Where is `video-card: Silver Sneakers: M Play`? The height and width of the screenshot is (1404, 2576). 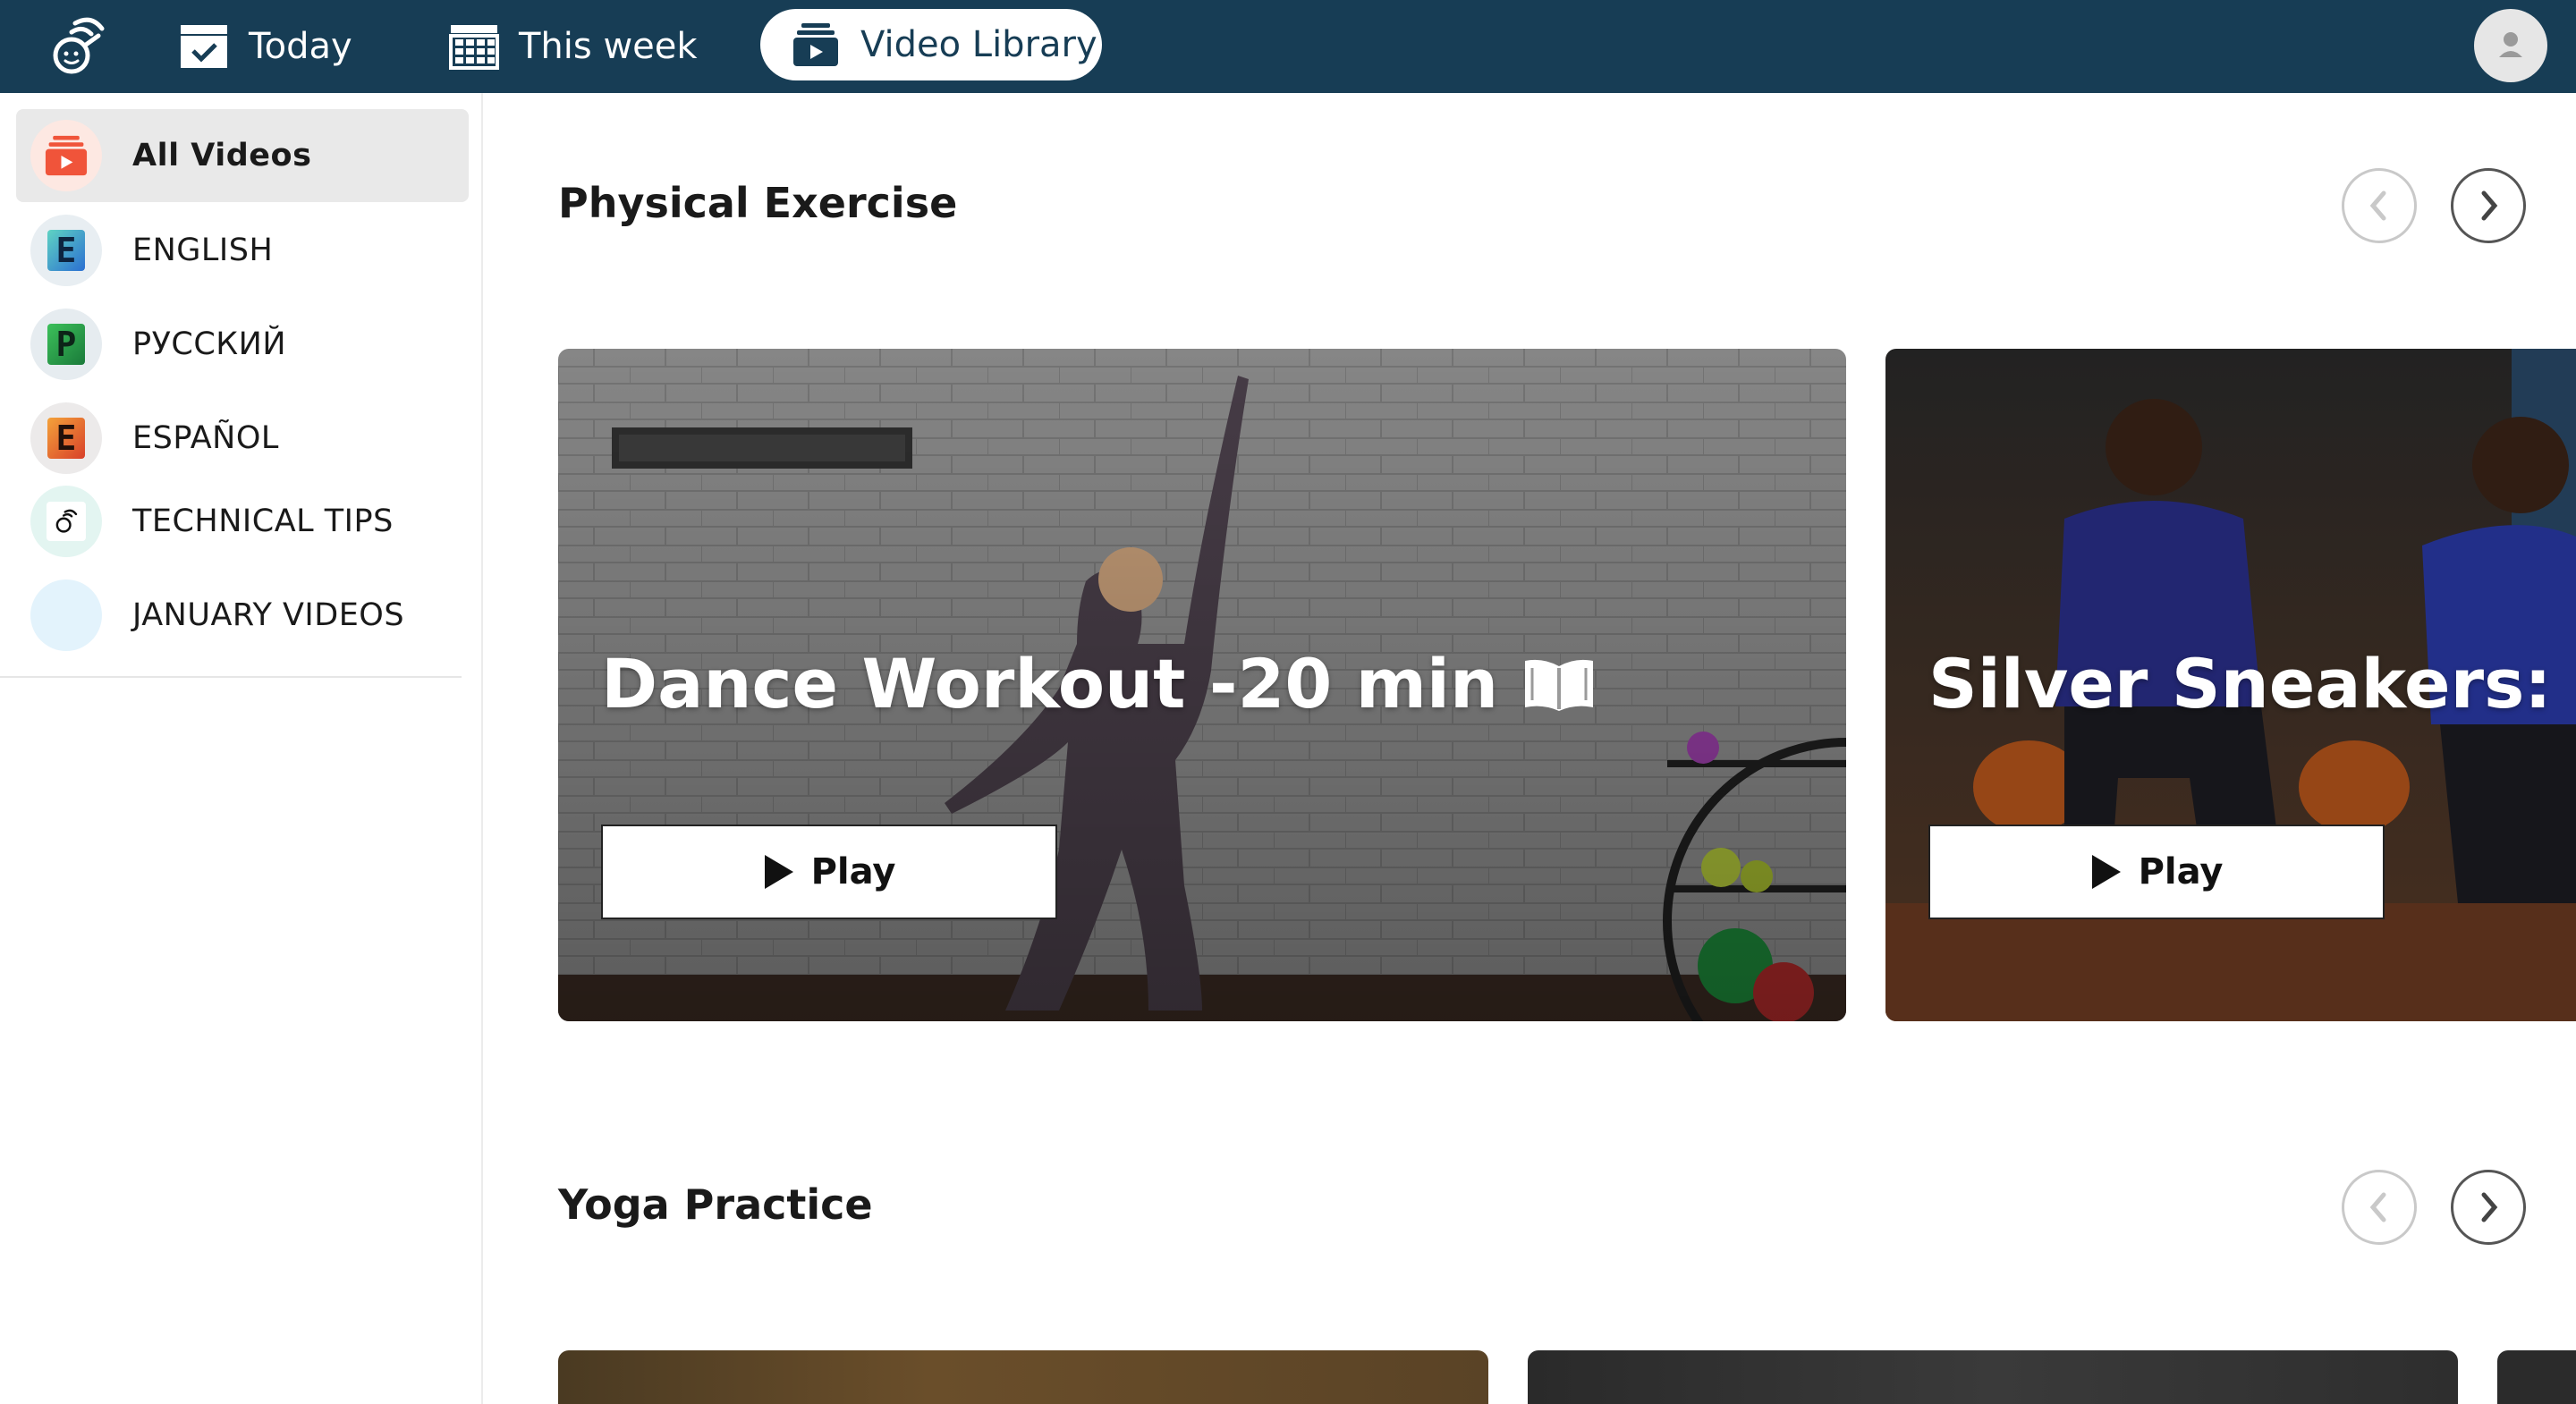 video-card: Silver Sneakers: M Play is located at coordinates (2230, 685).